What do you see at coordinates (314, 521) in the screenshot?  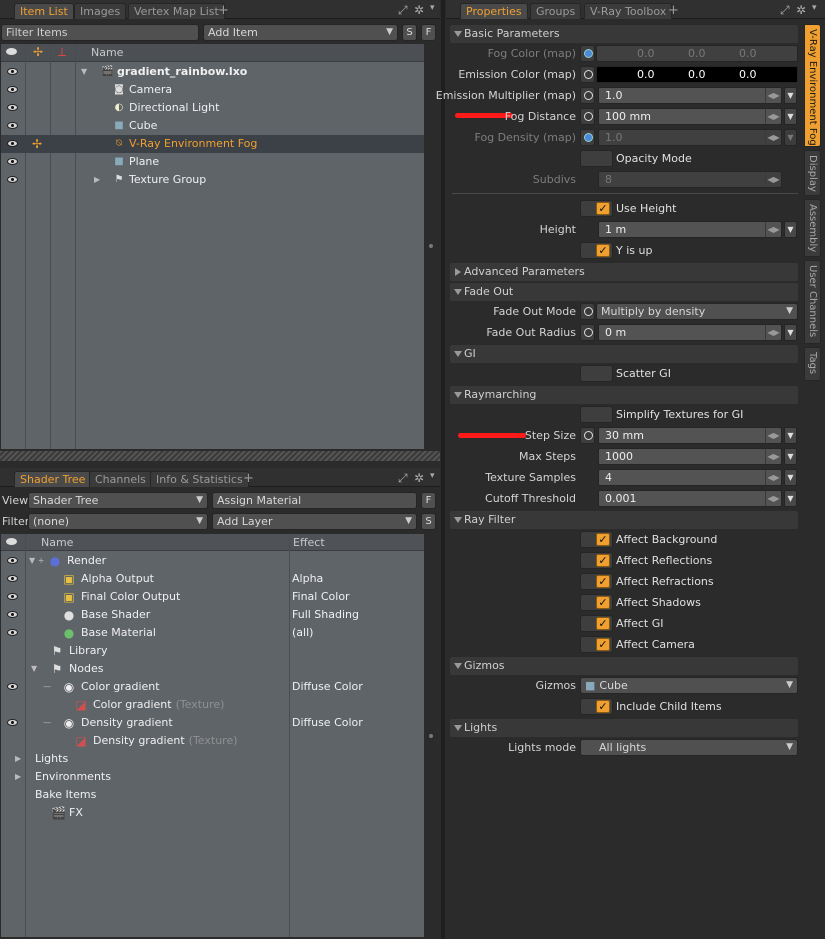 I see `add-layer-dropdown: Add Layer ▼` at bounding box center [314, 521].